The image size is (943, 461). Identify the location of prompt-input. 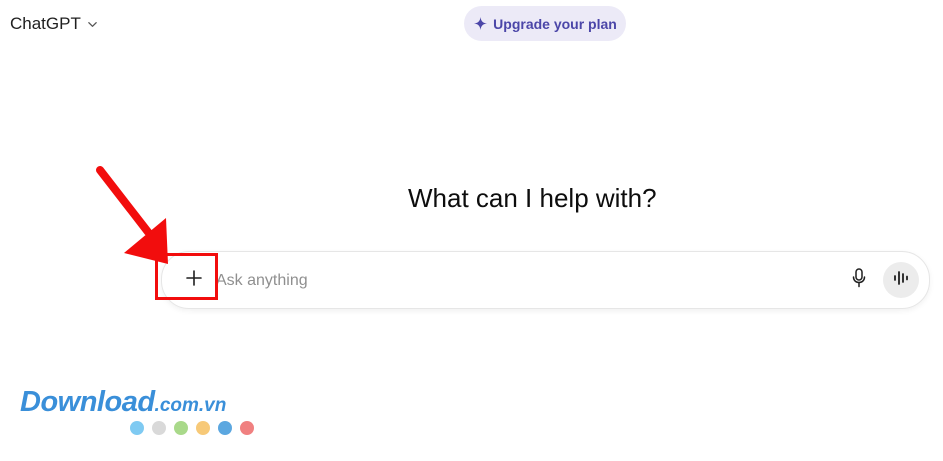
(516, 281).